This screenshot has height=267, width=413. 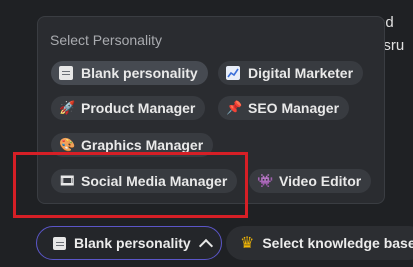 I want to click on knowledge-base-selector-button: ♛ Select knowledge base, so click(x=319, y=243).